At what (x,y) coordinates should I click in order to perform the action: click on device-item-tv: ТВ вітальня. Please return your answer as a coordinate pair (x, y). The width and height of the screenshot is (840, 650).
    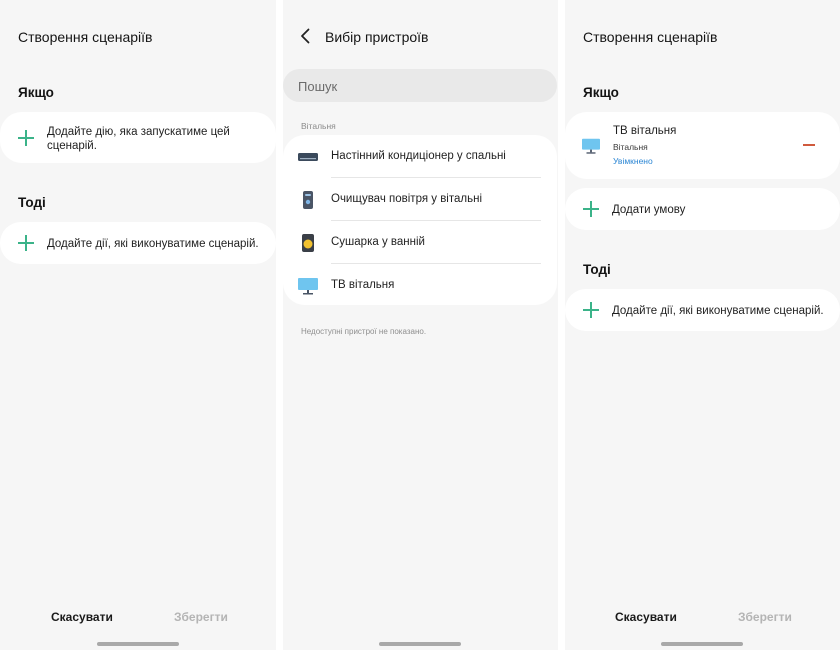
    Looking at the image, I should click on (420, 285).